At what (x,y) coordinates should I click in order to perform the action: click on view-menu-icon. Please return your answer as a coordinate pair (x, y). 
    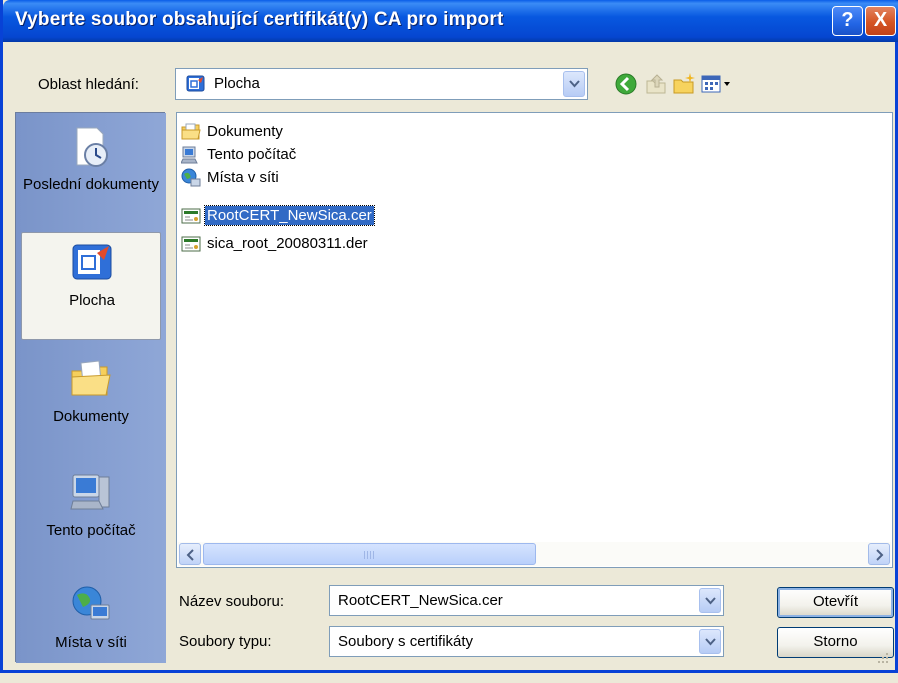
    Looking at the image, I should click on (716, 84).